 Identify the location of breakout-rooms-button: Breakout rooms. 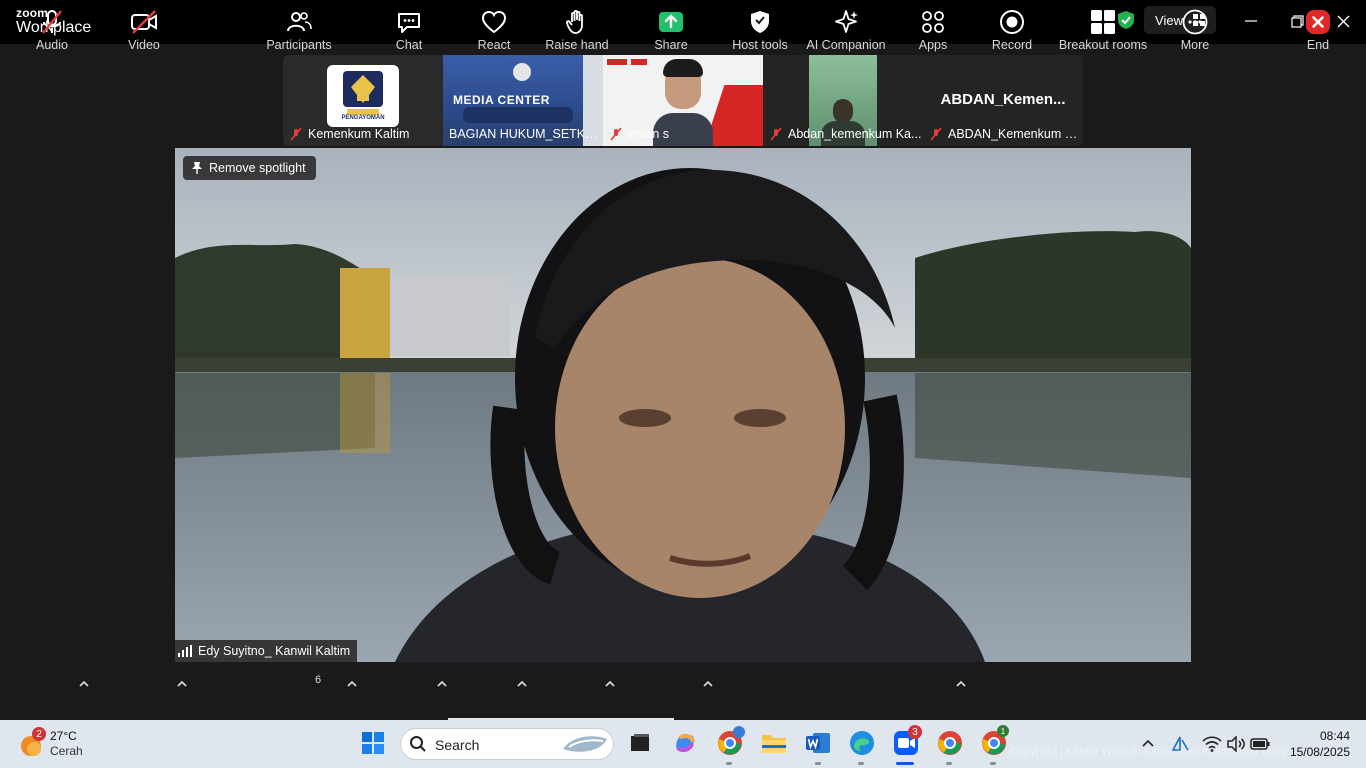
(1103, 30).